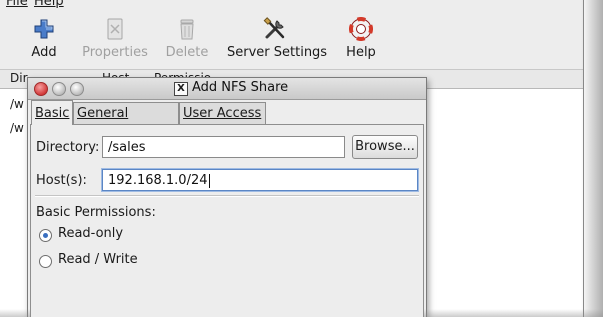 The width and height of the screenshot is (603, 317). What do you see at coordinates (49, 4) in the screenshot?
I see `menu-help: Help` at bounding box center [49, 4].